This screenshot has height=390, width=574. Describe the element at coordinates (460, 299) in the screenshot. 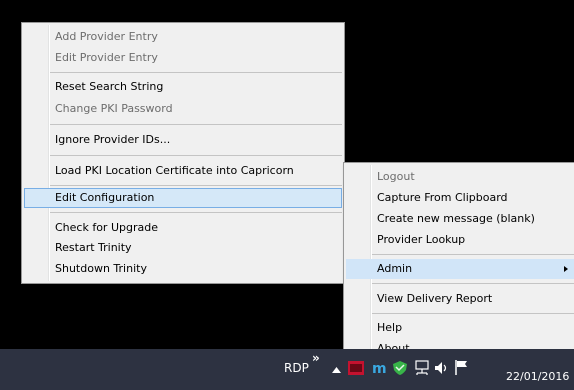

I see `menu-item-view-delivery-report: View Delivery Report` at that location.